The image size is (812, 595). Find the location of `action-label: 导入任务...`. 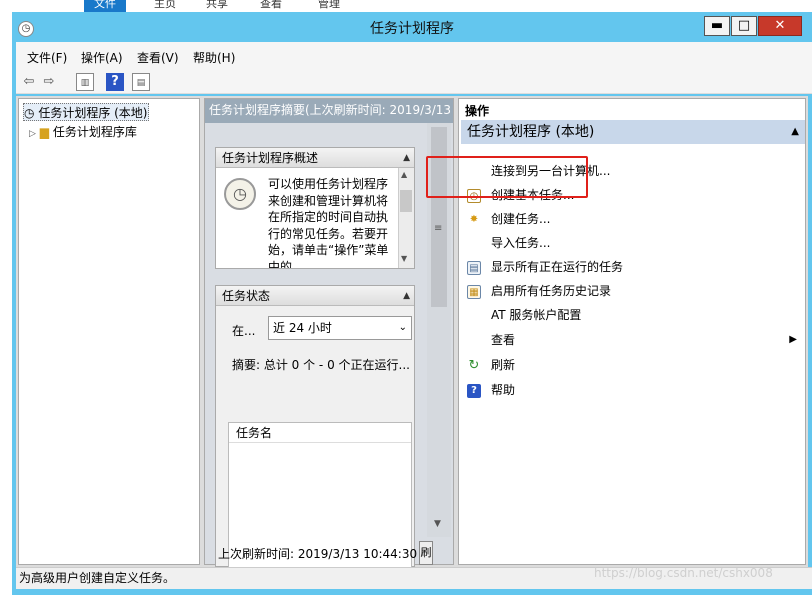

action-label: 导入任务... is located at coordinates (521, 243).